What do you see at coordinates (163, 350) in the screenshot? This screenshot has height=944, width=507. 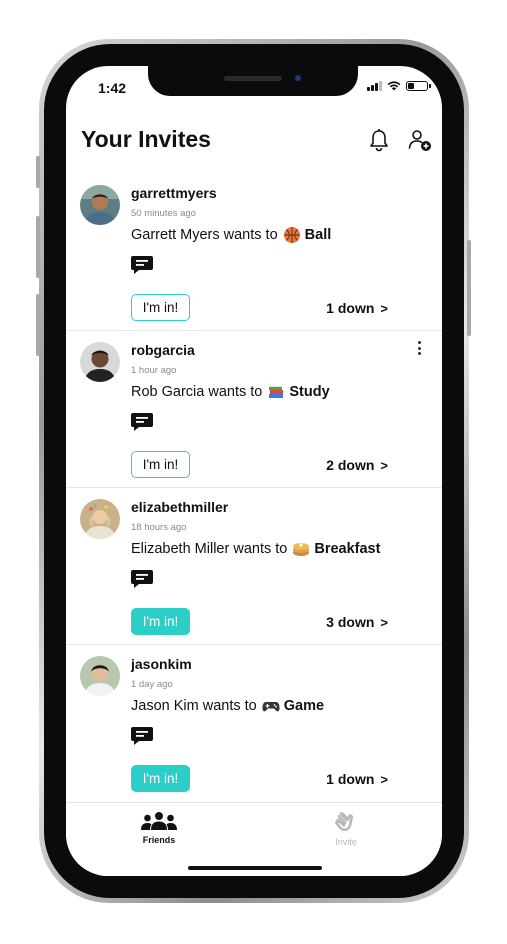 I see `username: robgarcia` at bounding box center [163, 350].